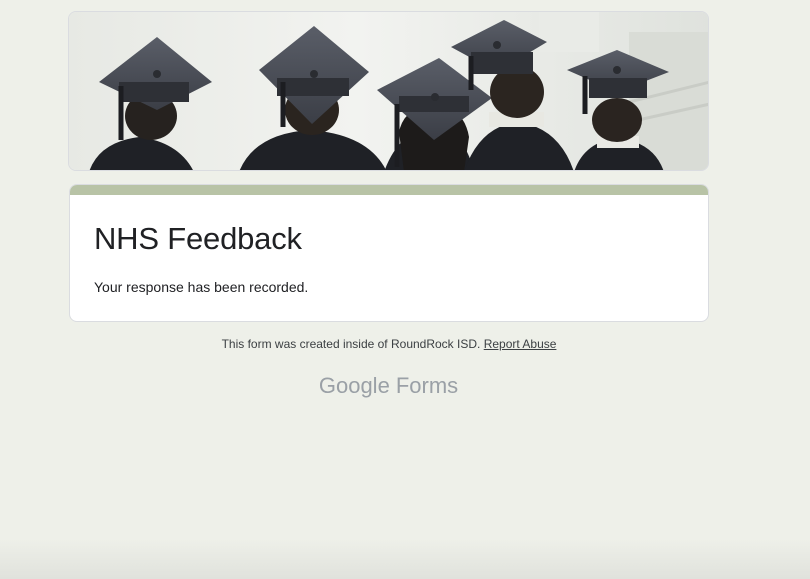 The height and width of the screenshot is (579, 810). I want to click on form-title: NHS Feedback, so click(198, 238).